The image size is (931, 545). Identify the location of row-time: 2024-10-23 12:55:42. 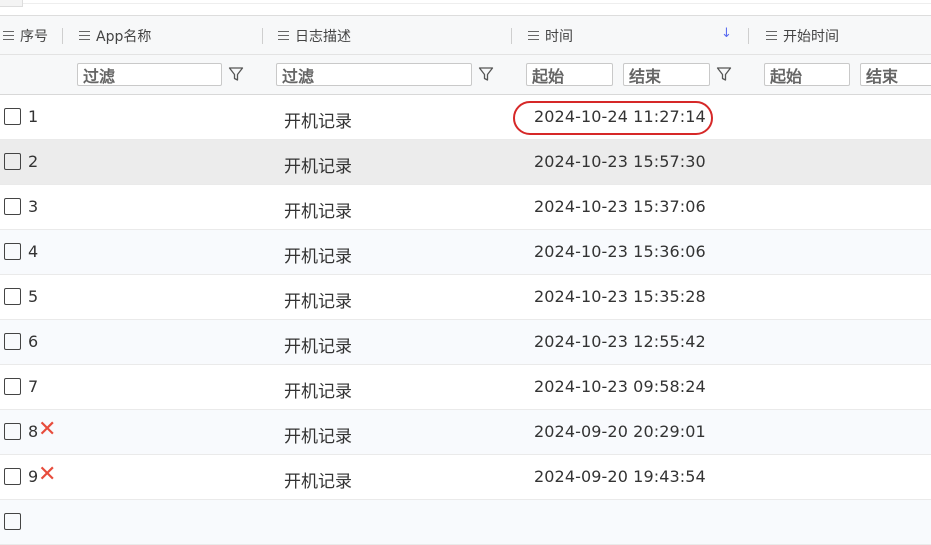
(620, 341).